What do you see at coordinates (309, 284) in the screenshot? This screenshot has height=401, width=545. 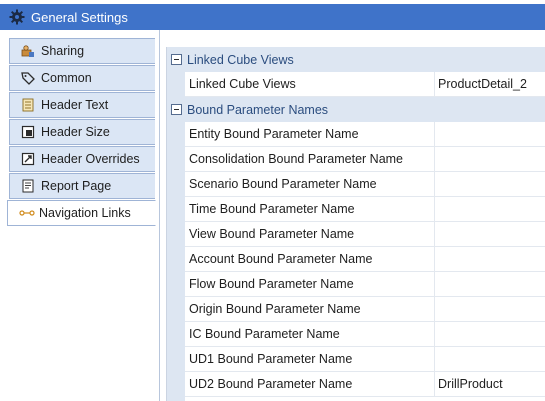 I see `property-name: Flow Bound Parameter Name` at bounding box center [309, 284].